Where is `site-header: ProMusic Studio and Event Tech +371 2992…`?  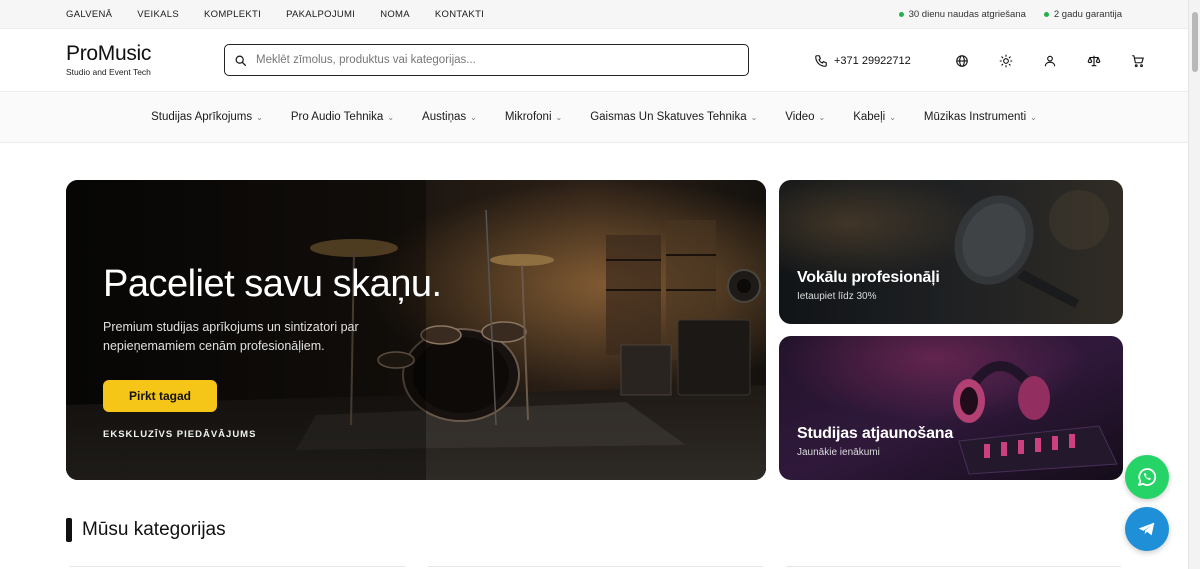 site-header: ProMusic Studio and Event Tech +371 2992… is located at coordinates (594, 60).